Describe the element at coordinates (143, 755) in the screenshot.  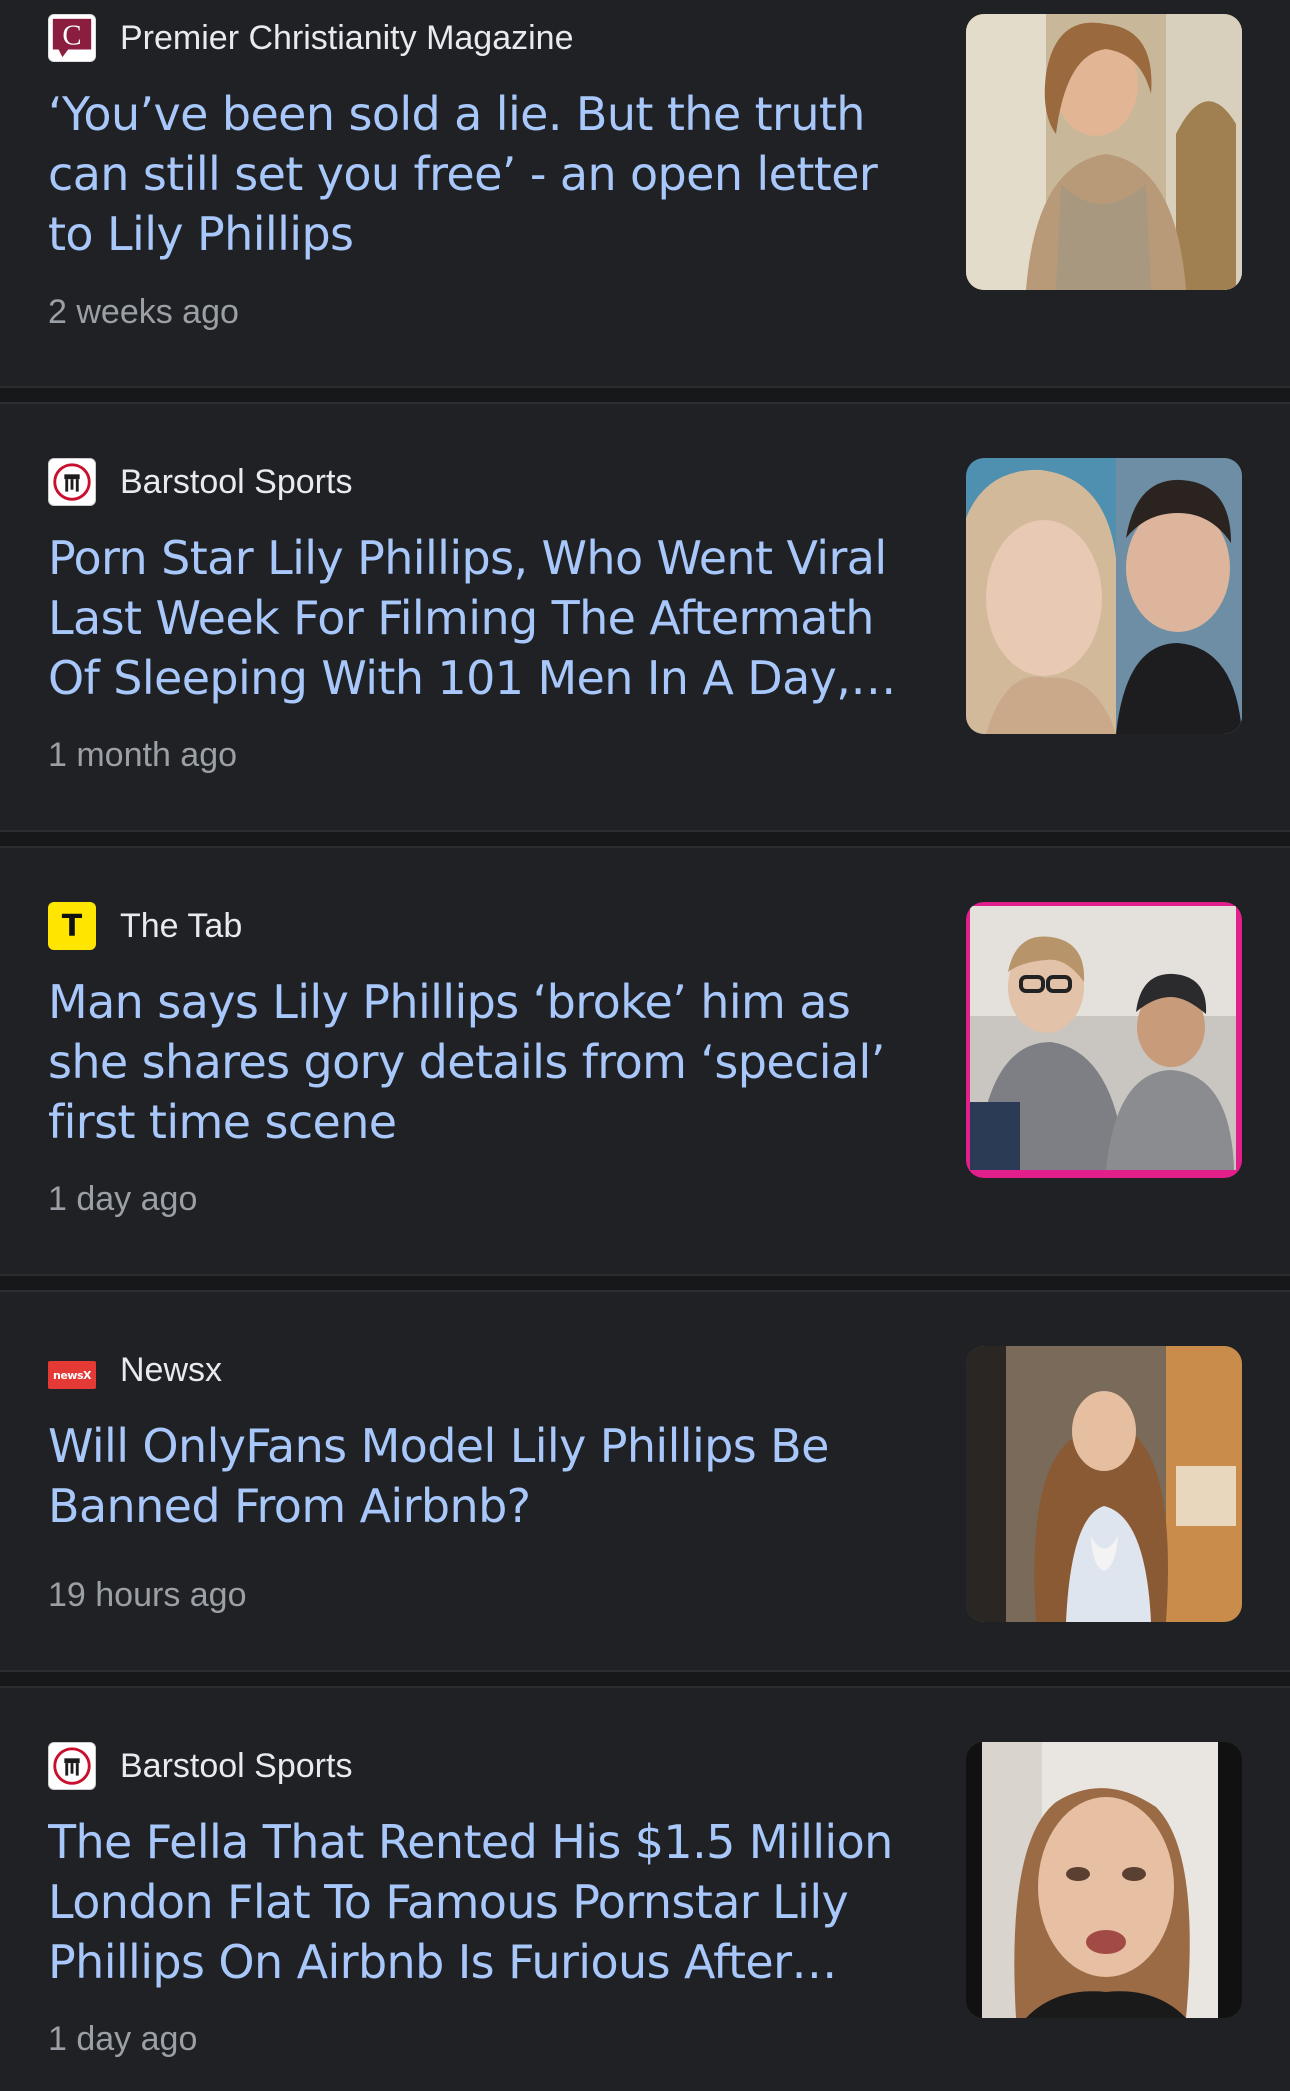
I see `article-time: 1 month ago` at that location.